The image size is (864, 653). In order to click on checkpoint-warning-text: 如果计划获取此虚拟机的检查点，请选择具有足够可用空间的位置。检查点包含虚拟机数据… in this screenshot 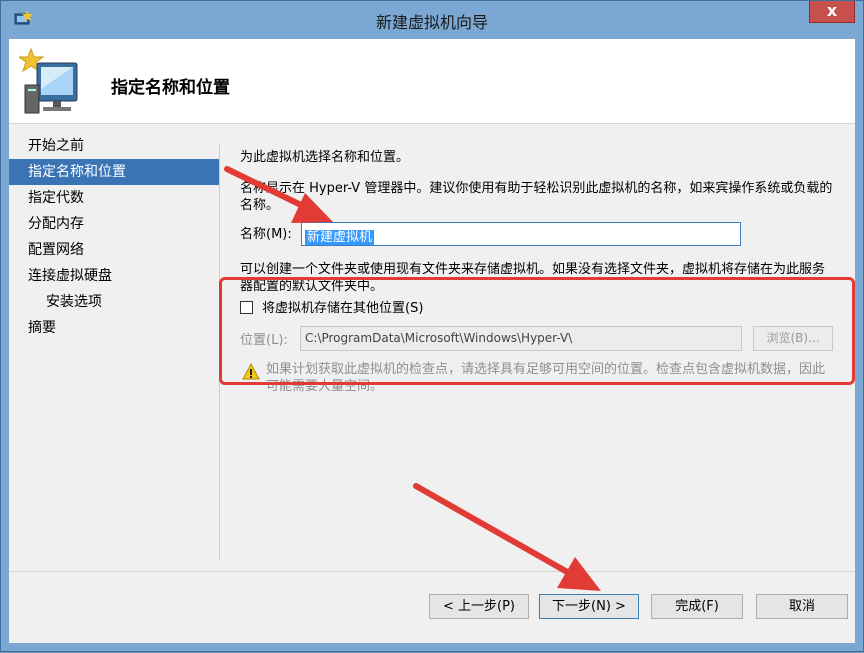, I will do `click(546, 378)`.